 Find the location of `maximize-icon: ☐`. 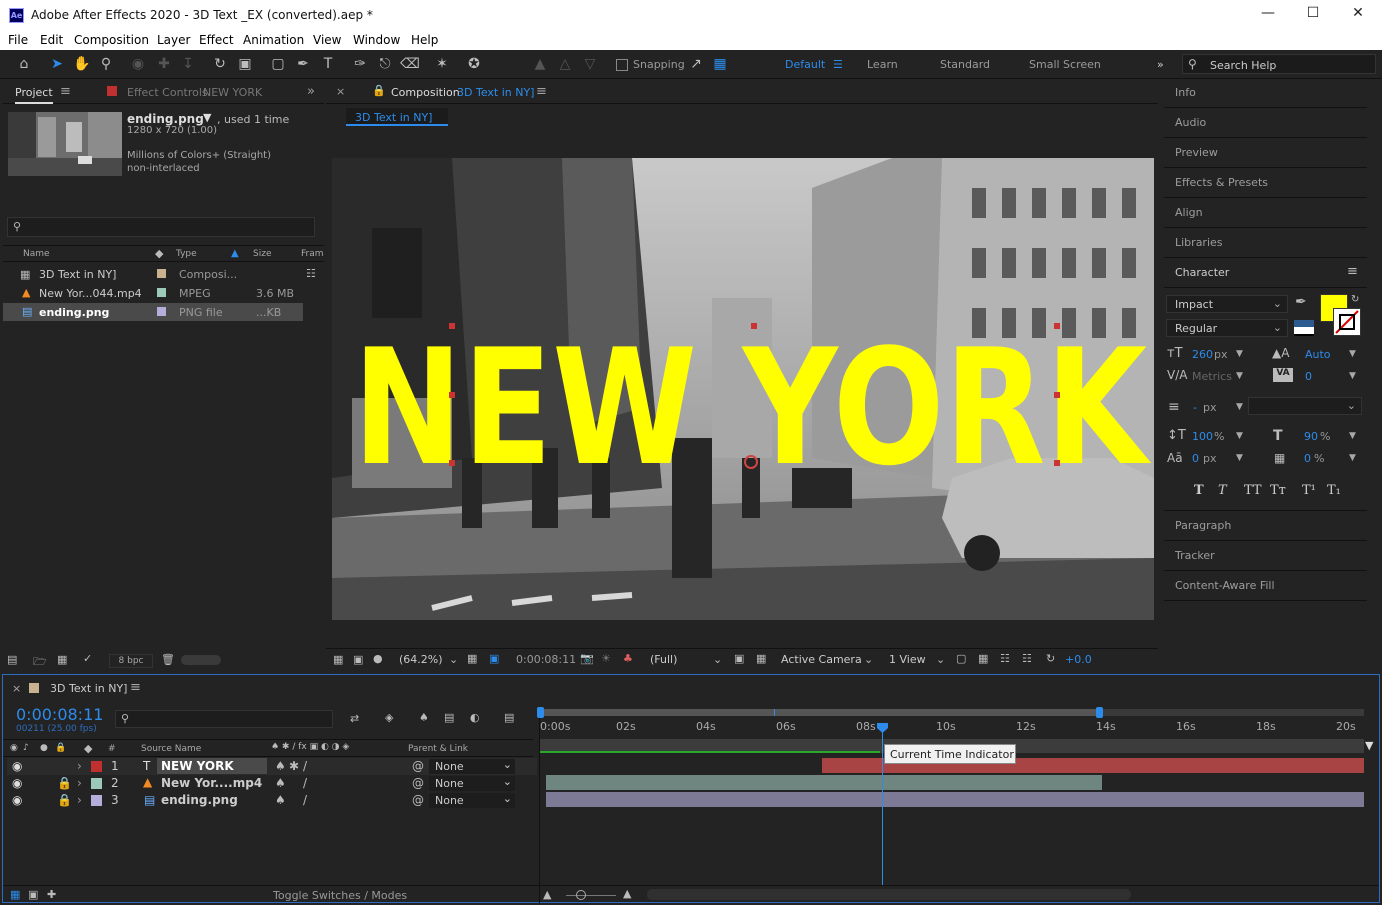

maximize-icon: ☐ is located at coordinates (1313, 15).